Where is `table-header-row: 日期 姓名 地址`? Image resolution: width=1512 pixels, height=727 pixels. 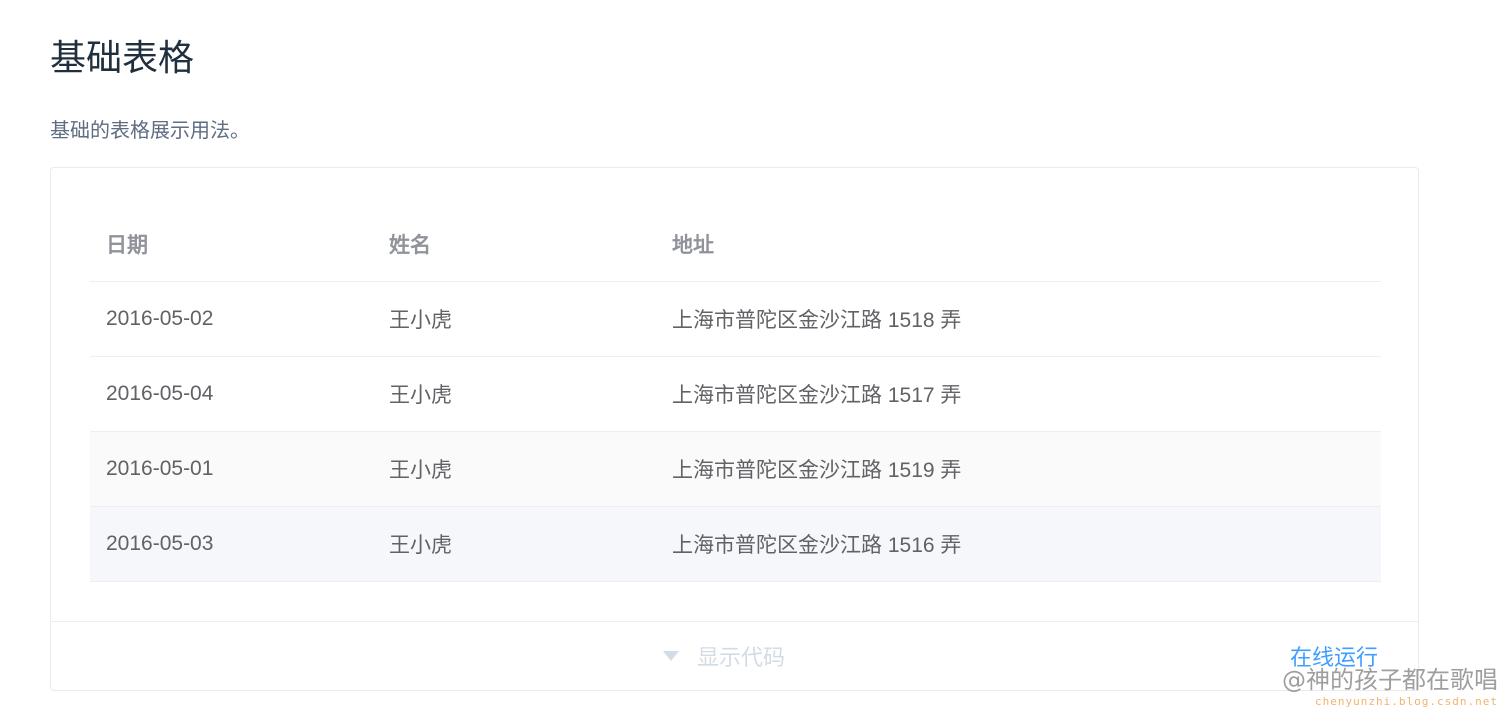
table-header-row: 日期 姓名 地址 is located at coordinates (735, 244).